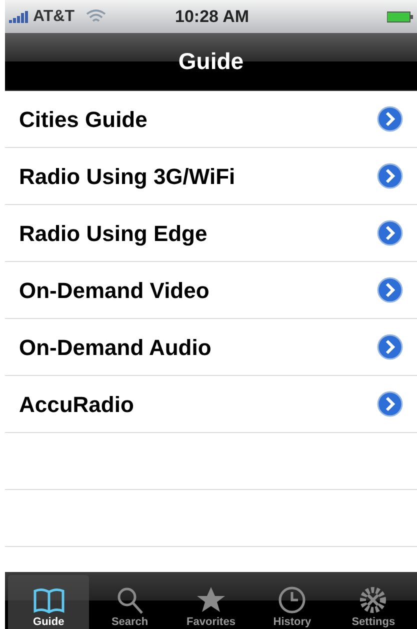  What do you see at coordinates (211, 119) in the screenshot?
I see `list-item: Cities Guide` at bounding box center [211, 119].